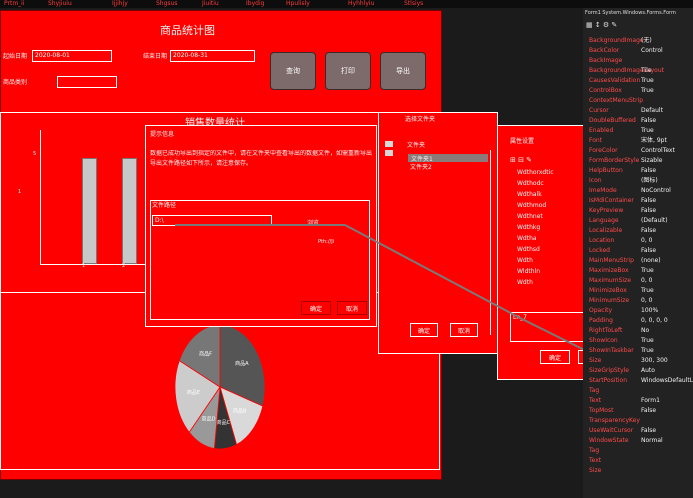 Image resolution: width=693 pixels, height=498 pixels. What do you see at coordinates (638, 400) in the screenshot?
I see `property-row: Text Form1` at bounding box center [638, 400].